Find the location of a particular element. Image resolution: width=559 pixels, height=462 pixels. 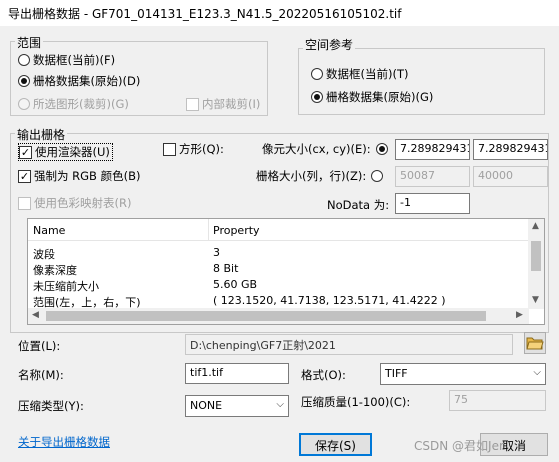

inner-clip-checkbox: 内部裁剪(I) is located at coordinates (223, 104).